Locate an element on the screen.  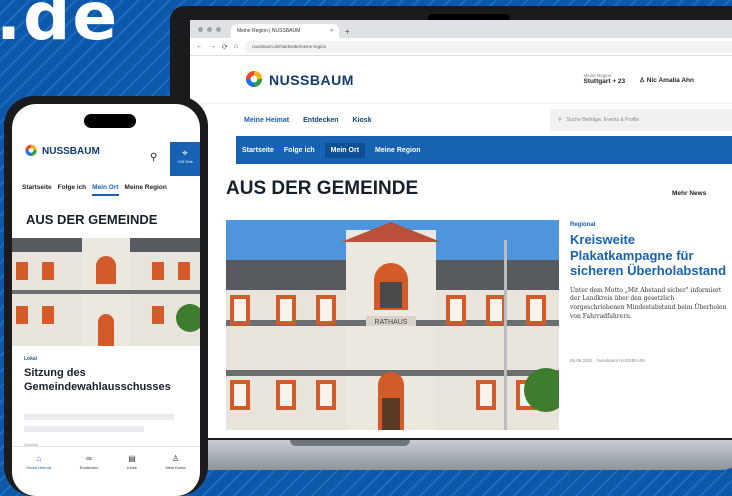
user-name: Nic Amalia Ahn is located at coordinates (670, 80).